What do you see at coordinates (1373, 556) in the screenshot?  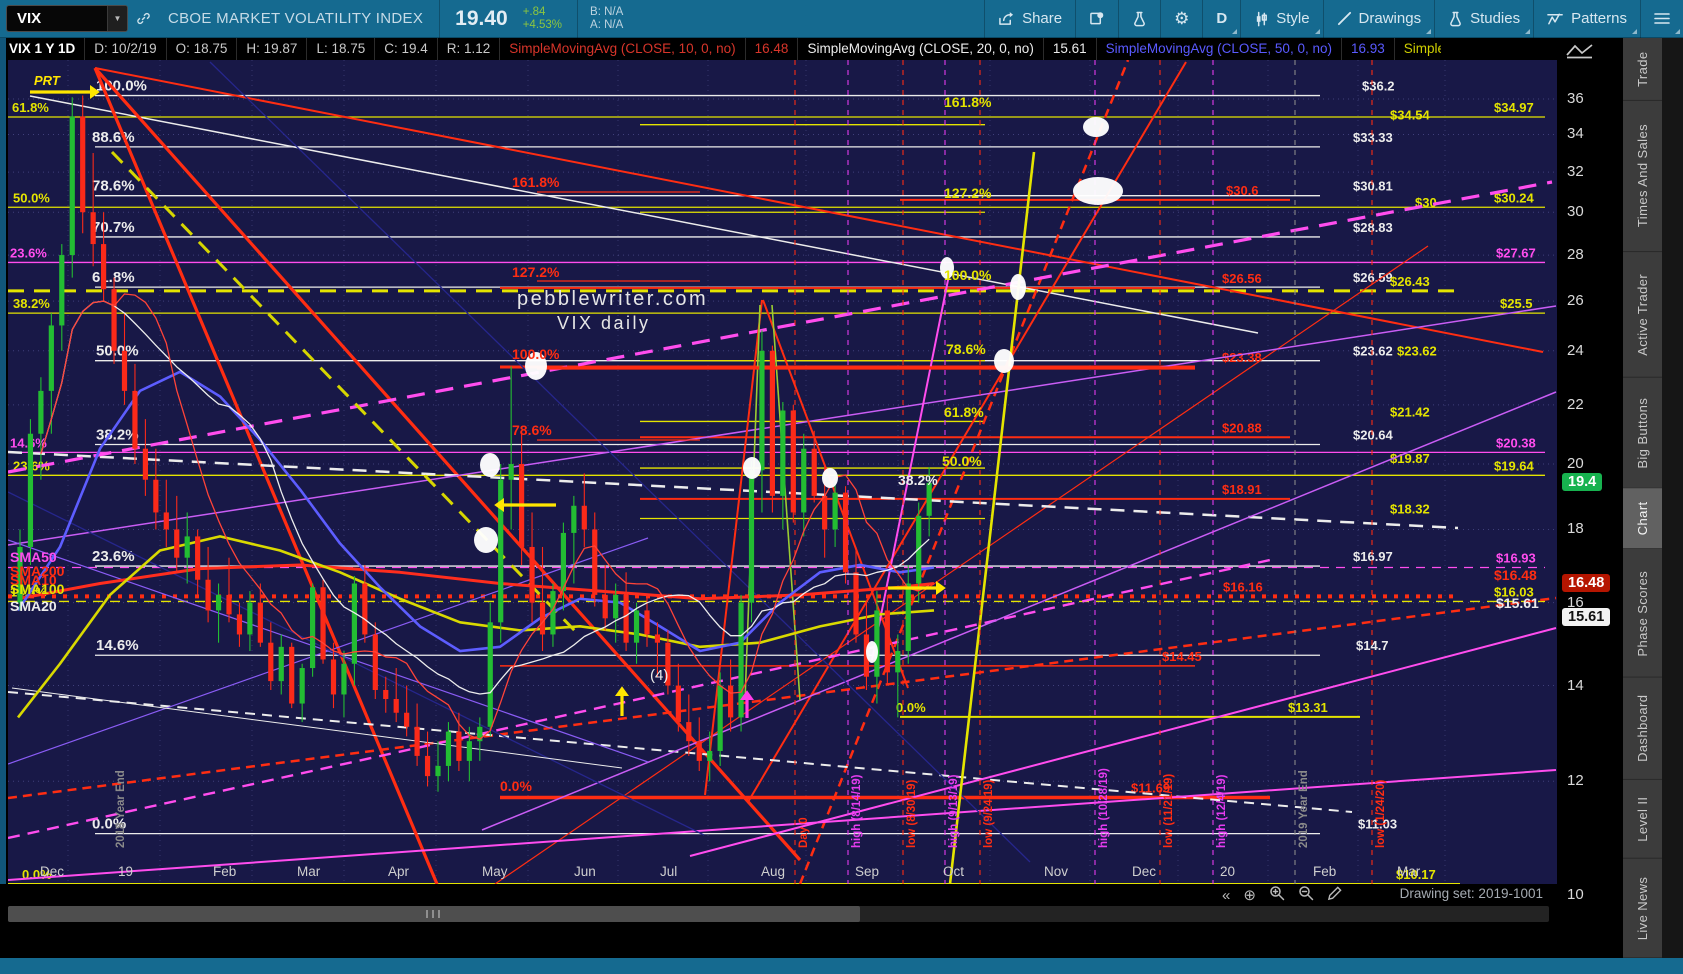 I see `svg-text: $16.97` at bounding box center [1373, 556].